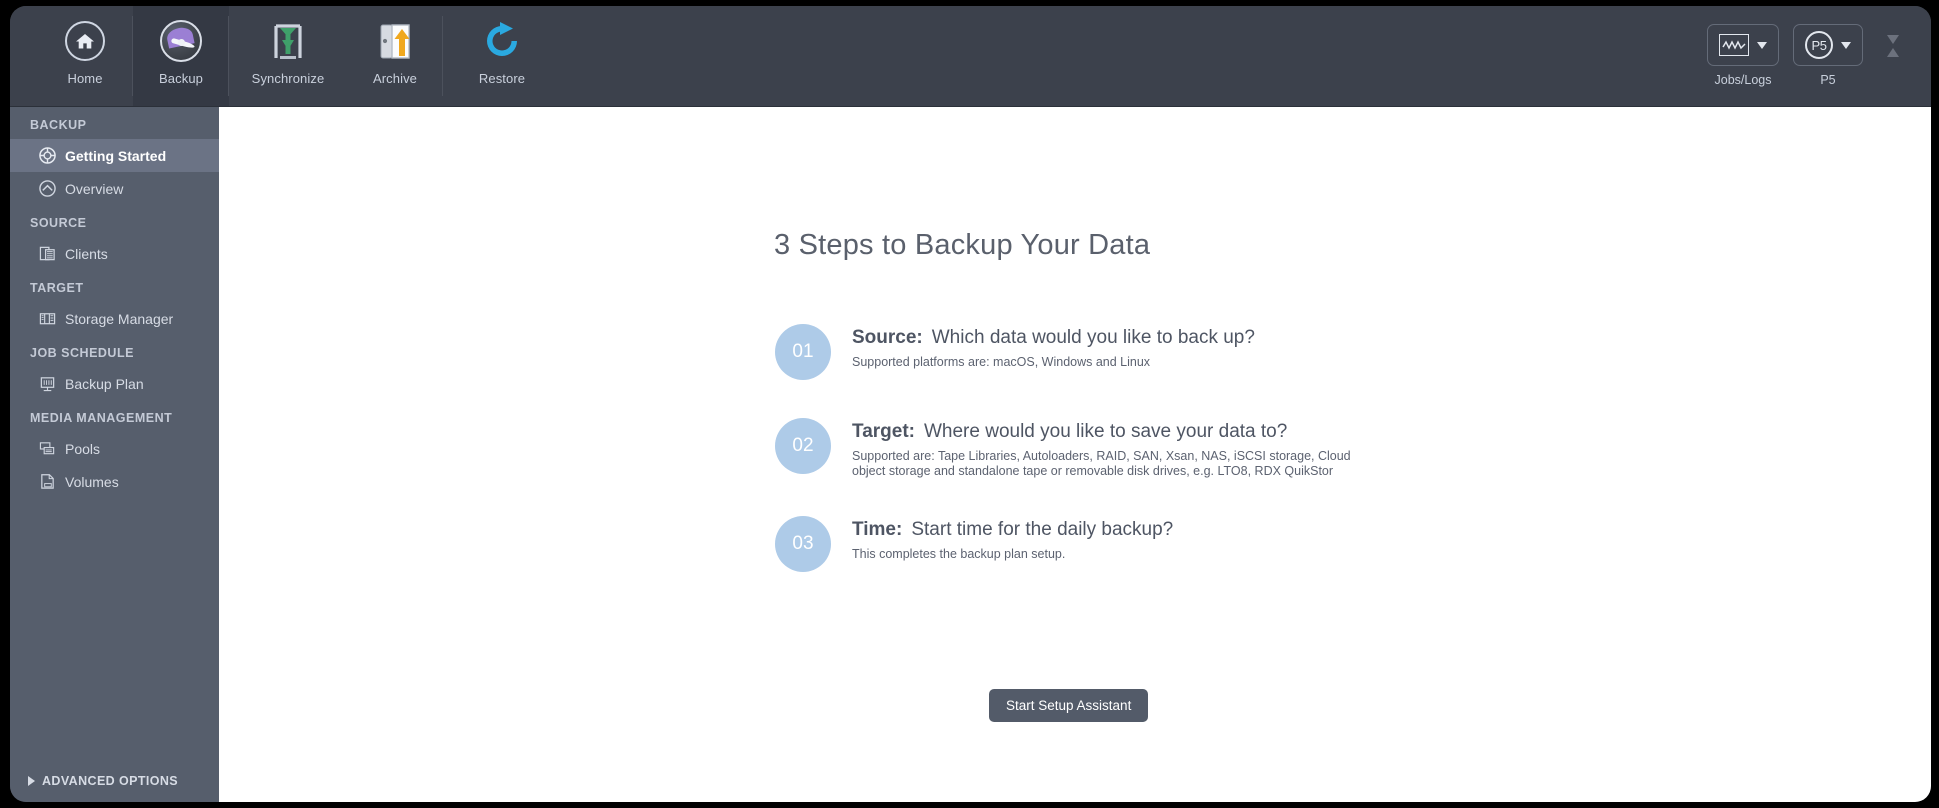 The height and width of the screenshot is (808, 1939). Describe the element at coordinates (57, 288) in the screenshot. I see `sidebar-group-target: TARGET` at that location.